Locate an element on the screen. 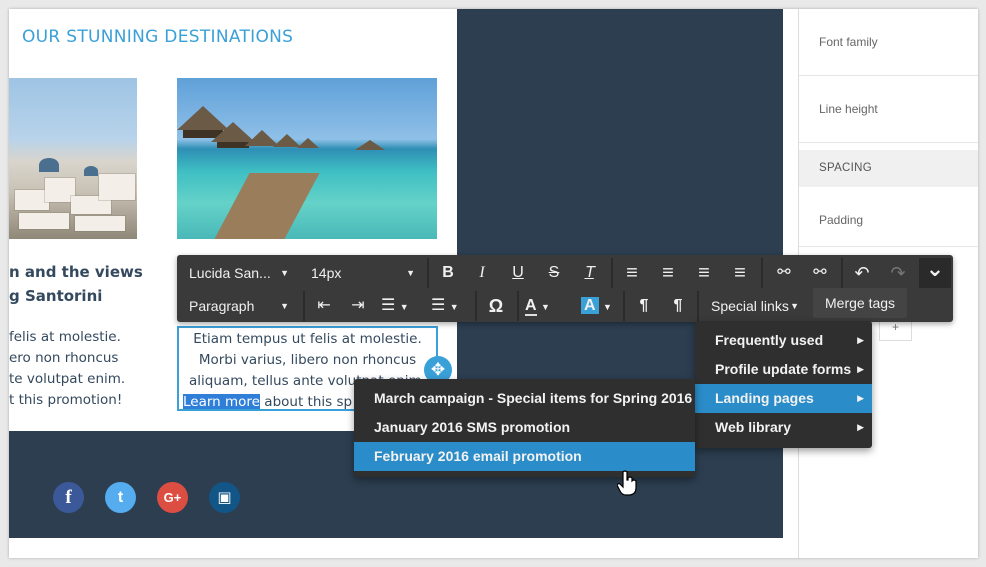 The image size is (986, 567). menu-item-web-library: Web library ▶ is located at coordinates (783, 427).